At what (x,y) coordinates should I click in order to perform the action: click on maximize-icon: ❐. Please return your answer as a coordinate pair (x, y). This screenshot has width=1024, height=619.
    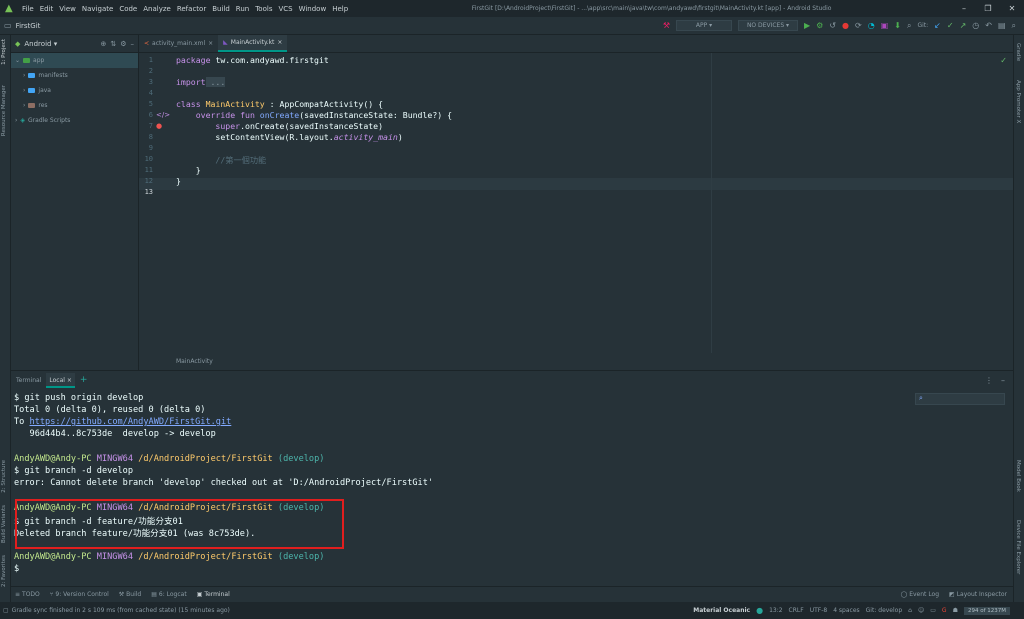
    Looking at the image, I should click on (988, 8).